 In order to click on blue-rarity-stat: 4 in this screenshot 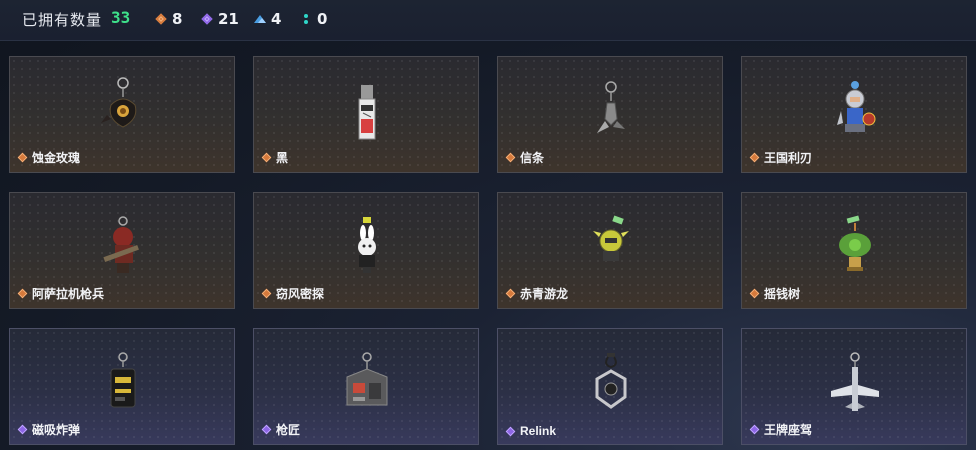, I will do `click(267, 19)`.